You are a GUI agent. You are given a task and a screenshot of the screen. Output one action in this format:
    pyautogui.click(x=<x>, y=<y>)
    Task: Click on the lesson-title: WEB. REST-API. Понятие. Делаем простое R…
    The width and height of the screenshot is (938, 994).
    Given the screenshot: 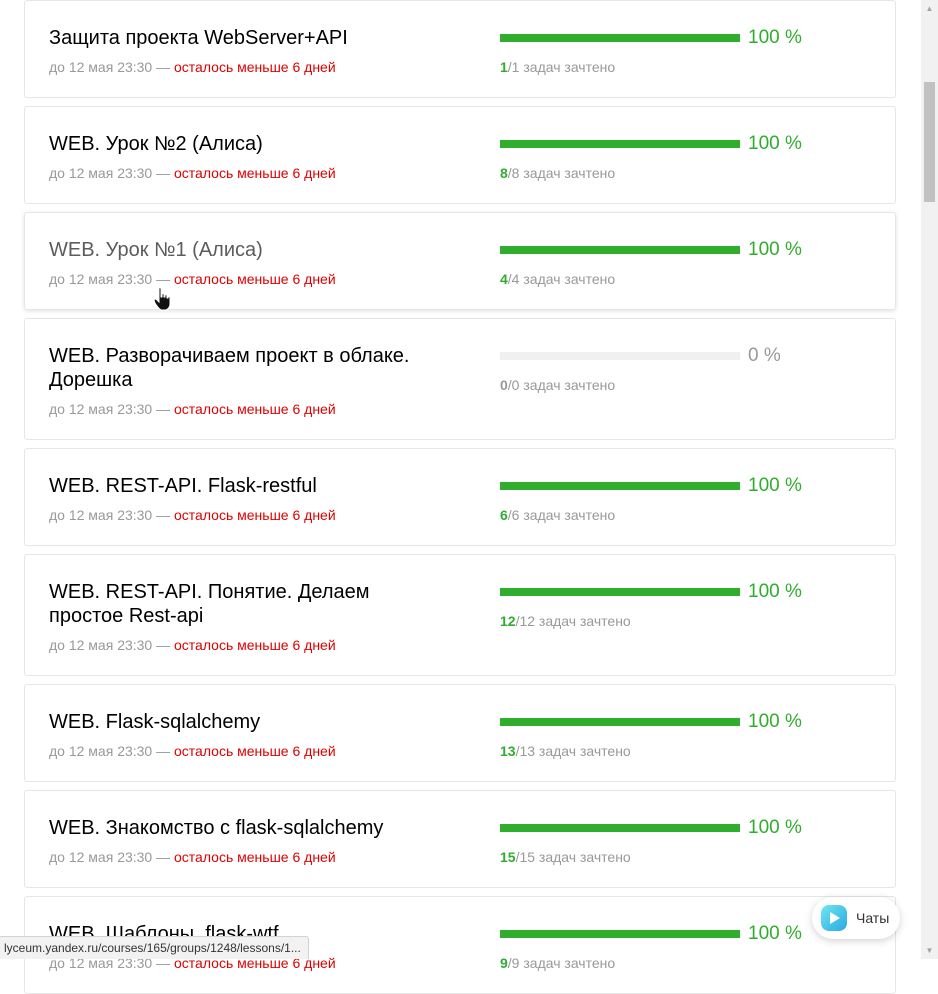 What is the action you would take?
    pyautogui.click(x=249, y=604)
    